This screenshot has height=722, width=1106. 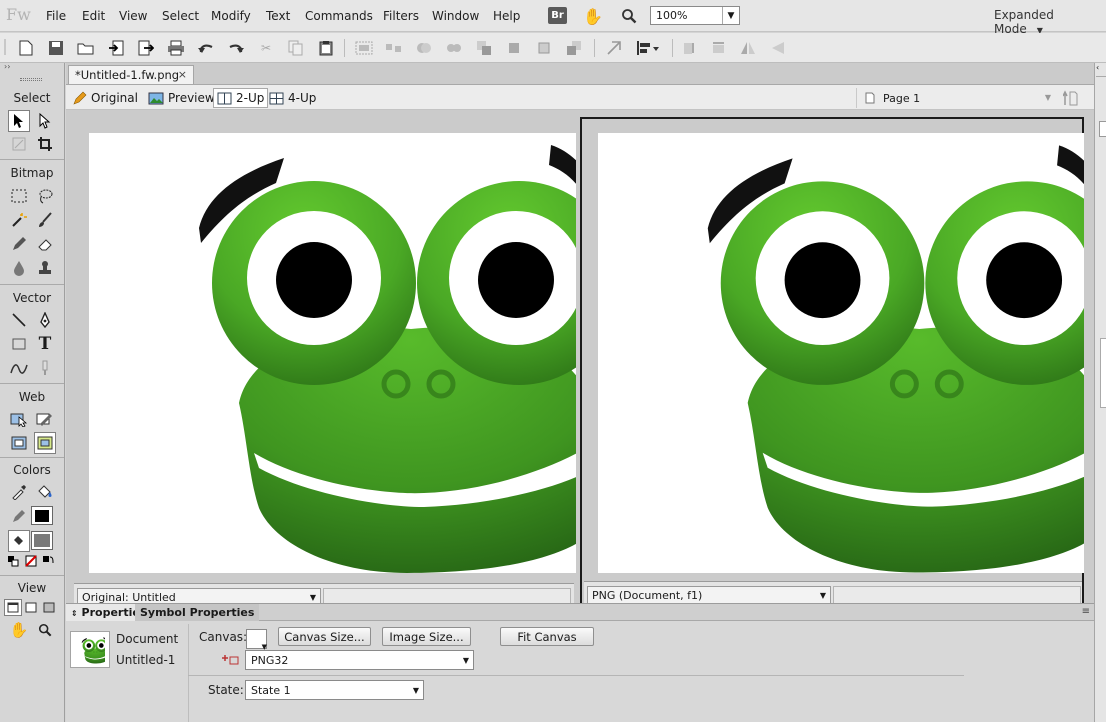 What do you see at coordinates (42, 515) in the screenshot?
I see `stroke-color-swatch` at bounding box center [42, 515].